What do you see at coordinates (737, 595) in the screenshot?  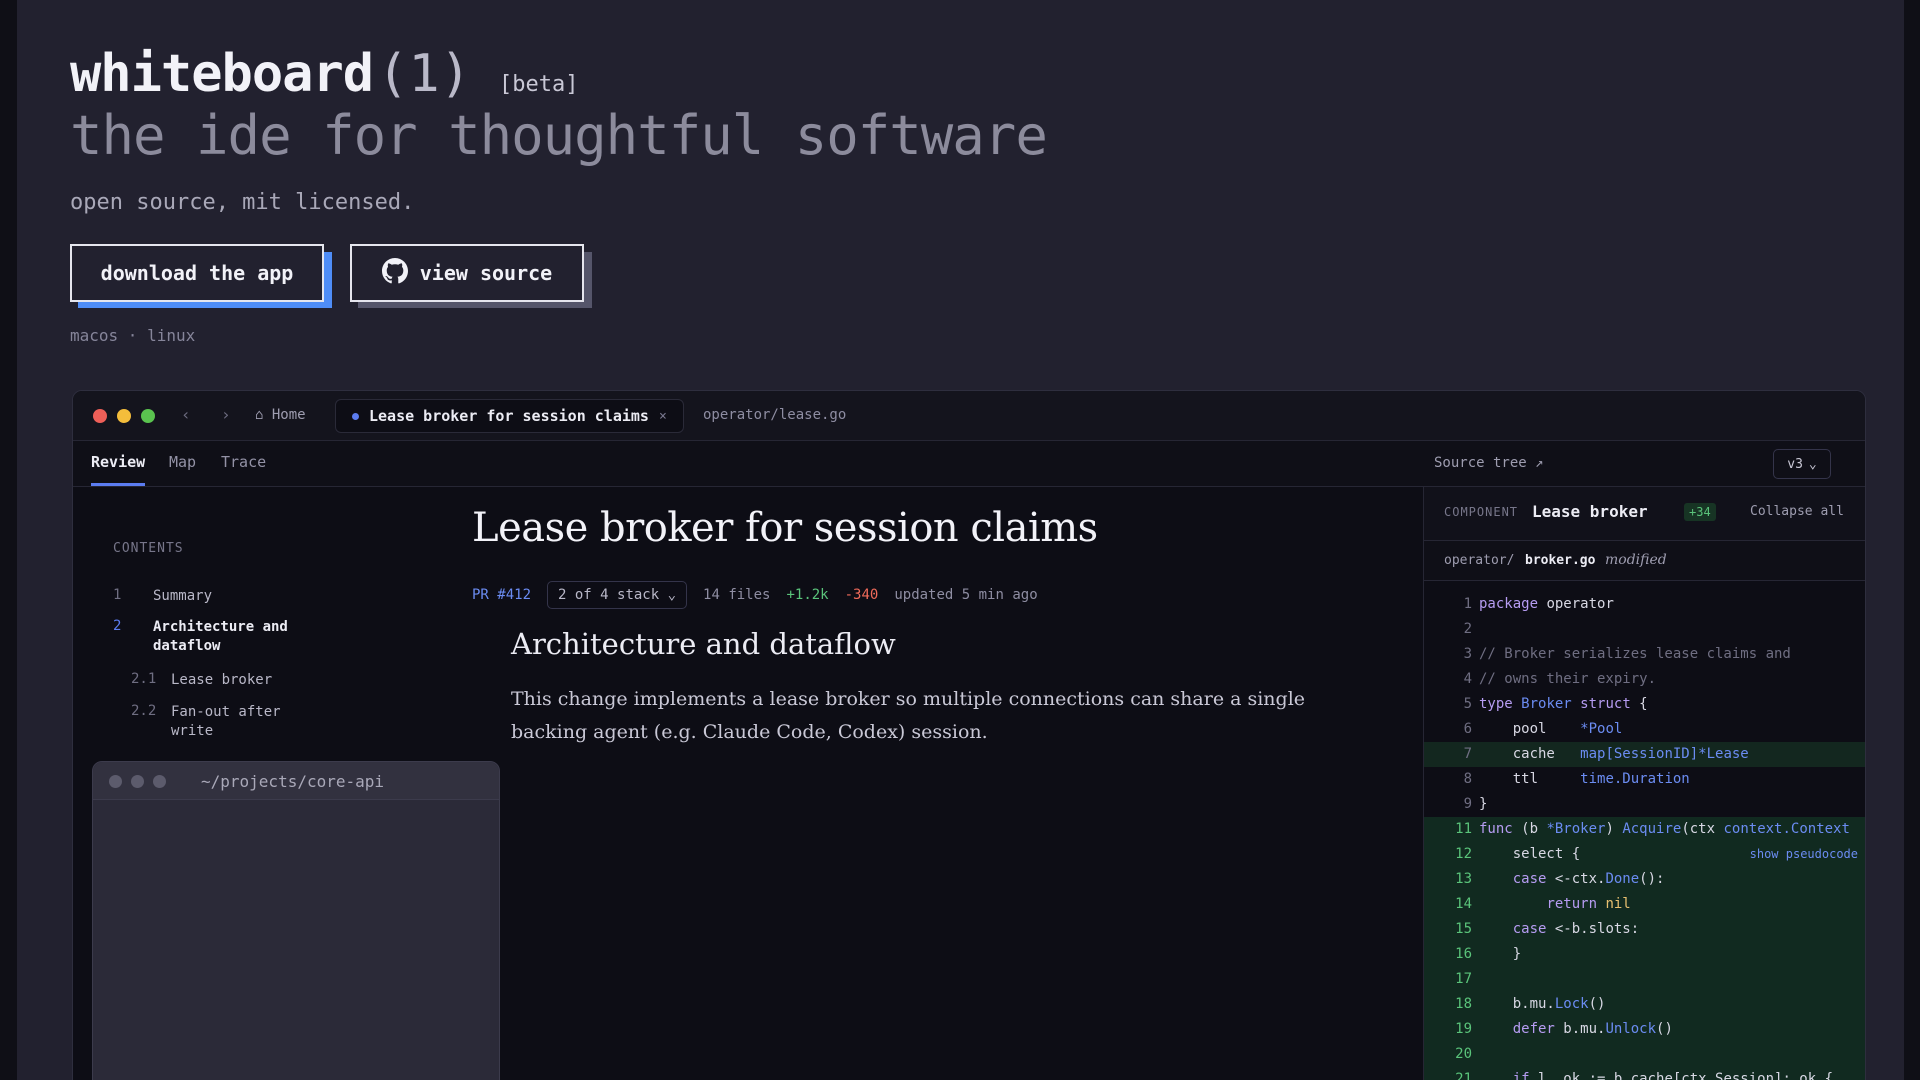 I see `files-count: 14 files` at bounding box center [737, 595].